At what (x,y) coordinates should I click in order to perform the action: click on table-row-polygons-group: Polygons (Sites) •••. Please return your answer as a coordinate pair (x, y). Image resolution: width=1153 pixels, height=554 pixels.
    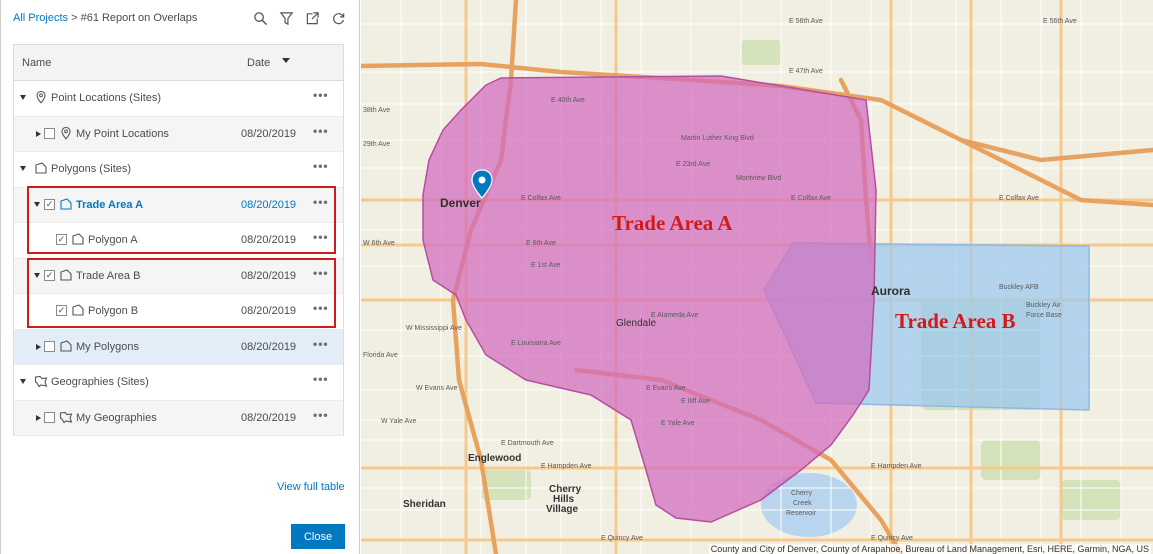
    Looking at the image, I should click on (178, 170).